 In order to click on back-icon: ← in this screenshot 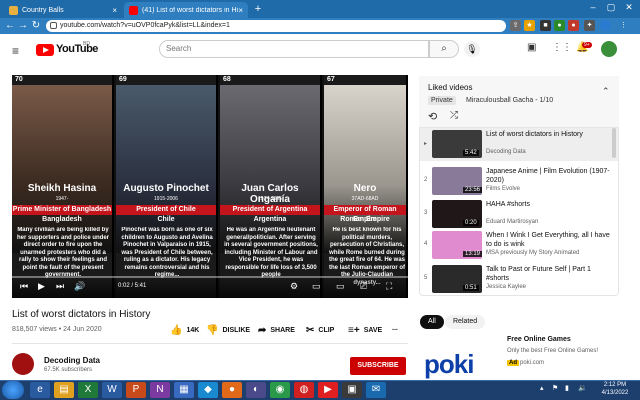, I will do `click(10, 25)`.